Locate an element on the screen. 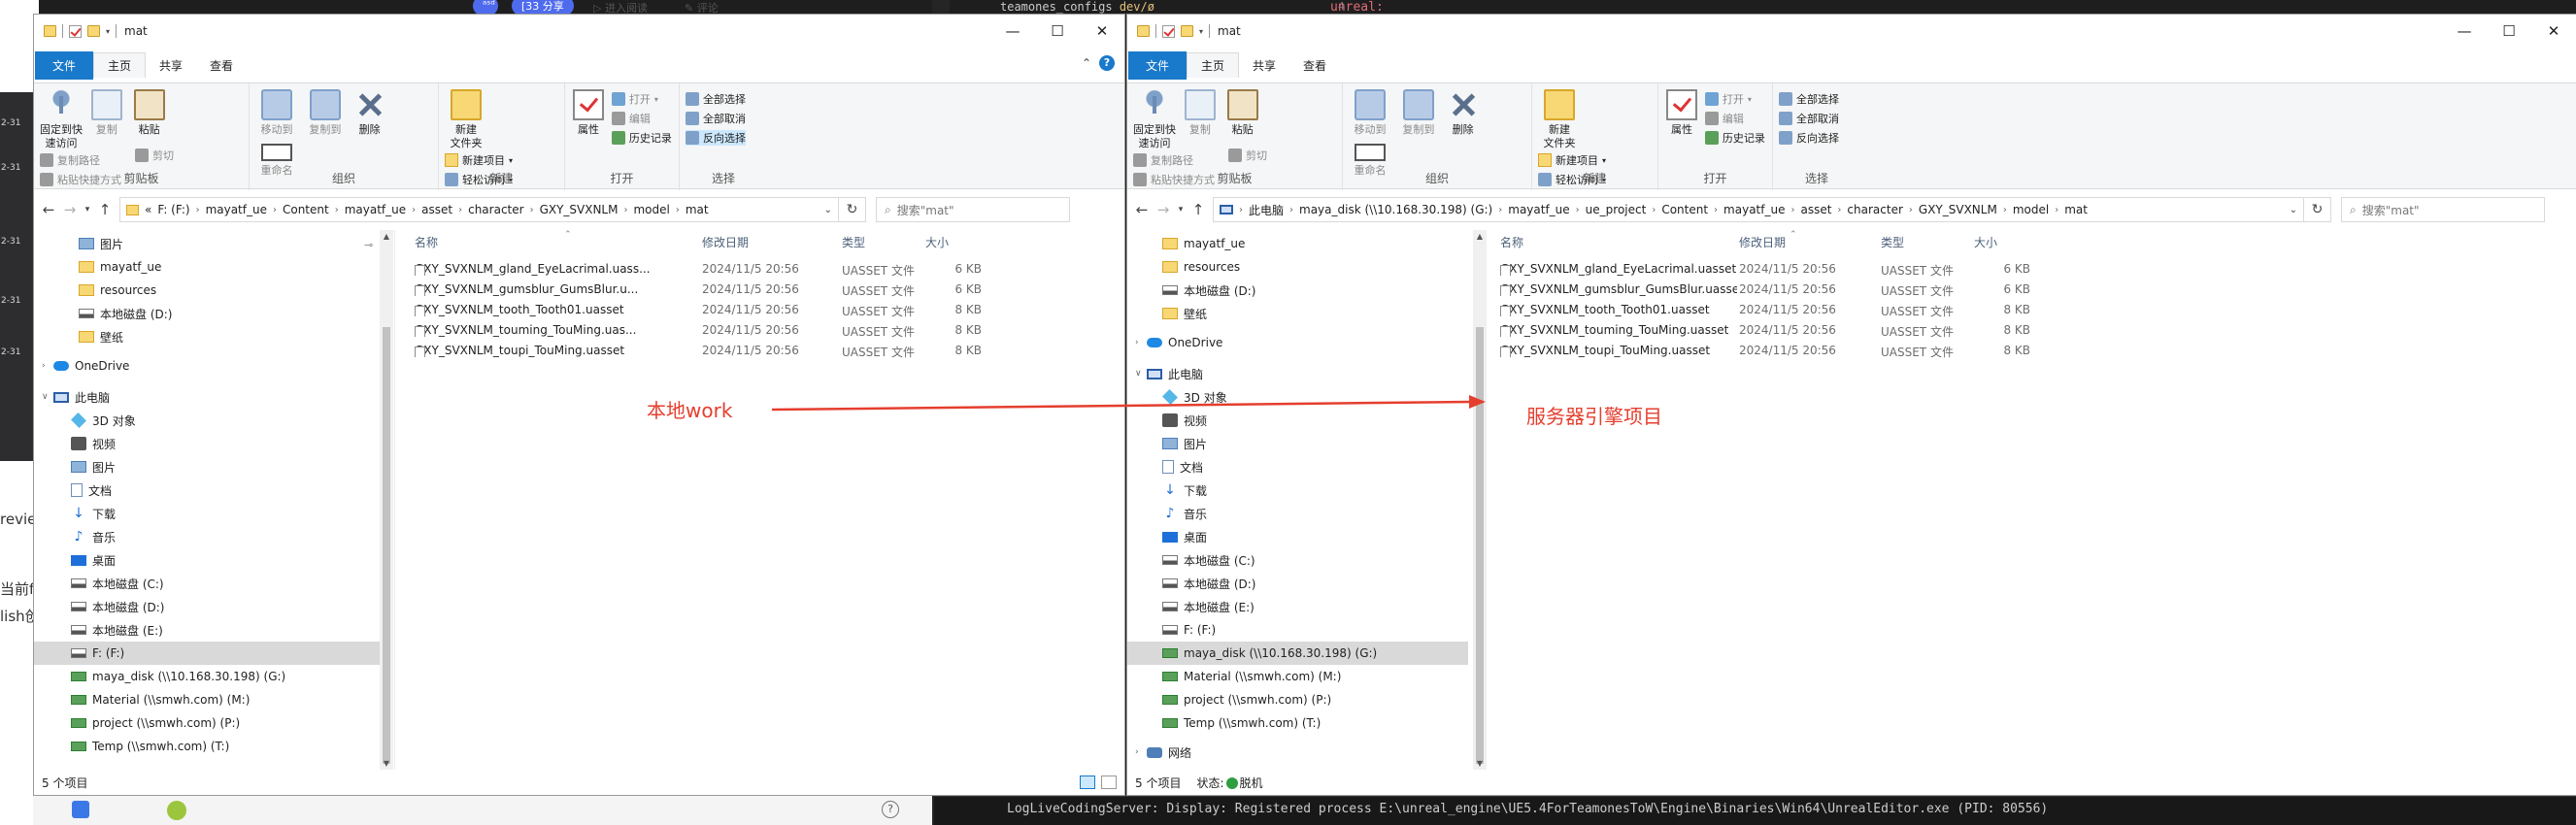 This screenshot has width=2576, height=825. scrollbar-thumb is located at coordinates (387, 545).